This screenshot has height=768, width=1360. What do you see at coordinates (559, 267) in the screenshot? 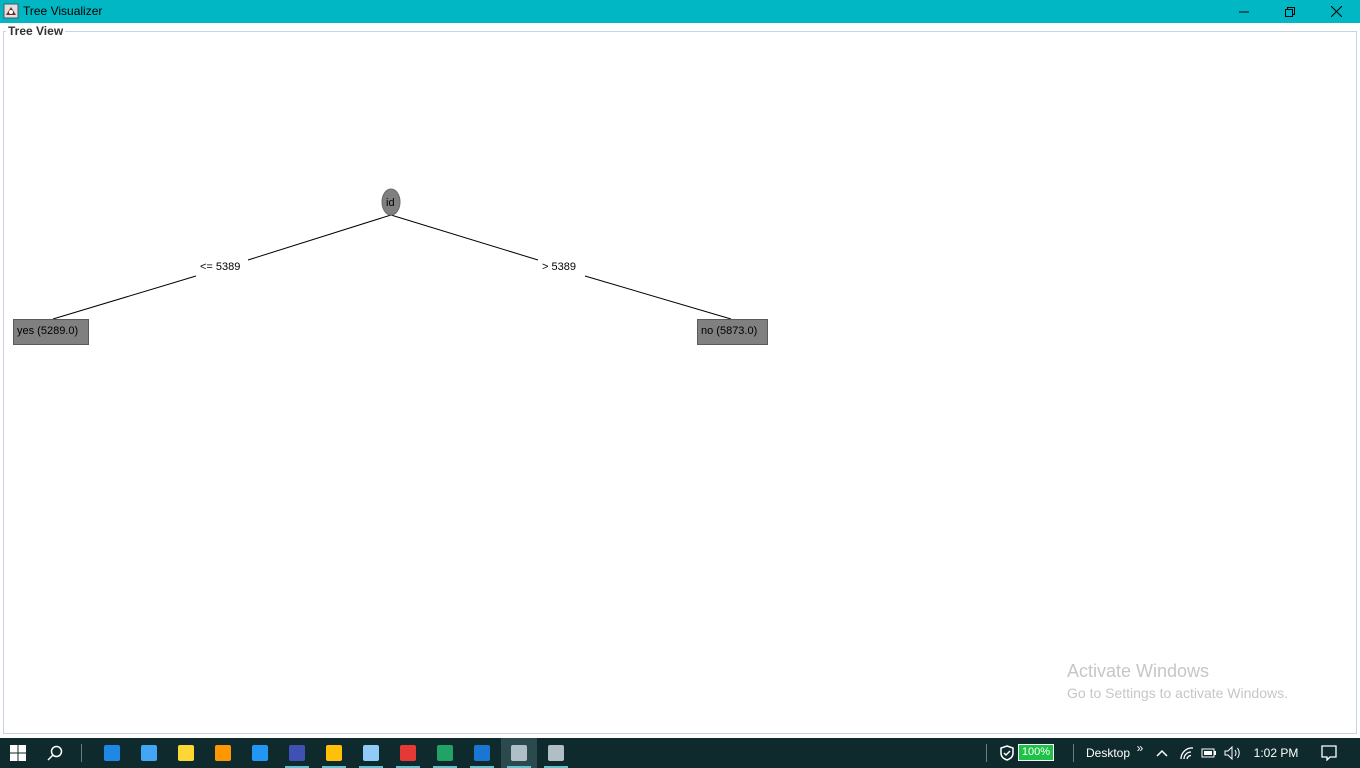
I see `edge-label-right: > 5389` at bounding box center [559, 267].